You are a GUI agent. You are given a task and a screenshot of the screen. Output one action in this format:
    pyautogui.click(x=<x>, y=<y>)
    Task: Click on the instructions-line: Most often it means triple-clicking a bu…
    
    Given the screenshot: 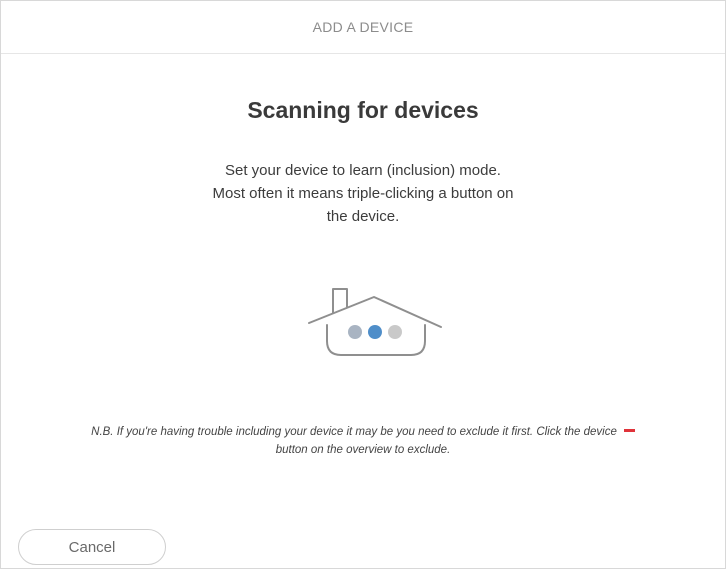 What is the action you would take?
    pyautogui.click(x=363, y=193)
    